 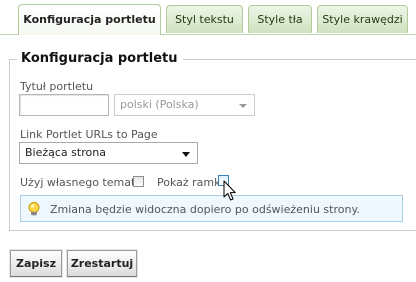 I want to click on language-select: polski (Polska), so click(x=184, y=105).